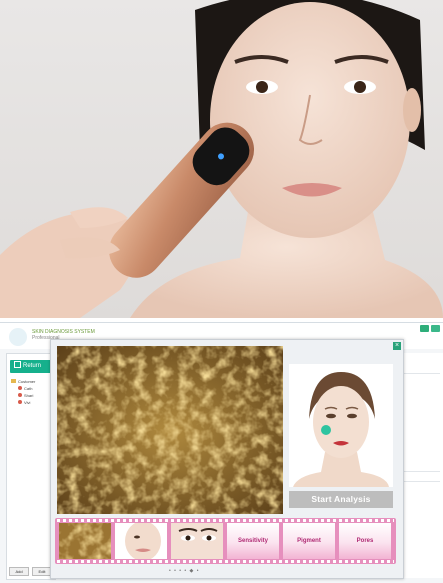  What do you see at coordinates (397, 346) in the screenshot?
I see `close-icon: ×` at bounding box center [397, 346].